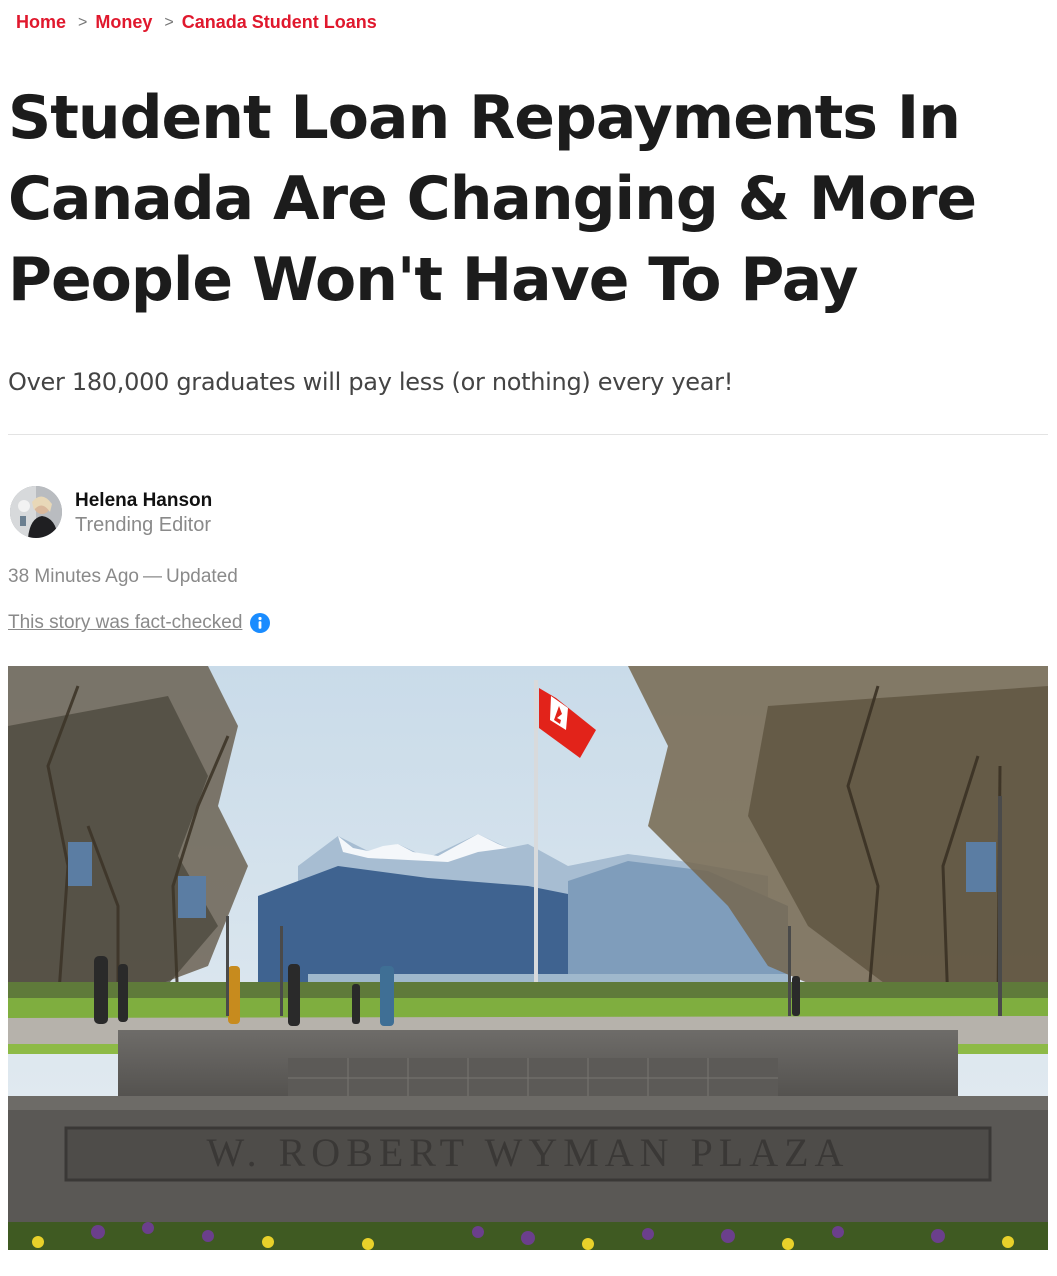 This screenshot has height=1276, width=1057. Describe the element at coordinates (201, 576) in the screenshot. I see `timestamp-status: Updated` at that location.